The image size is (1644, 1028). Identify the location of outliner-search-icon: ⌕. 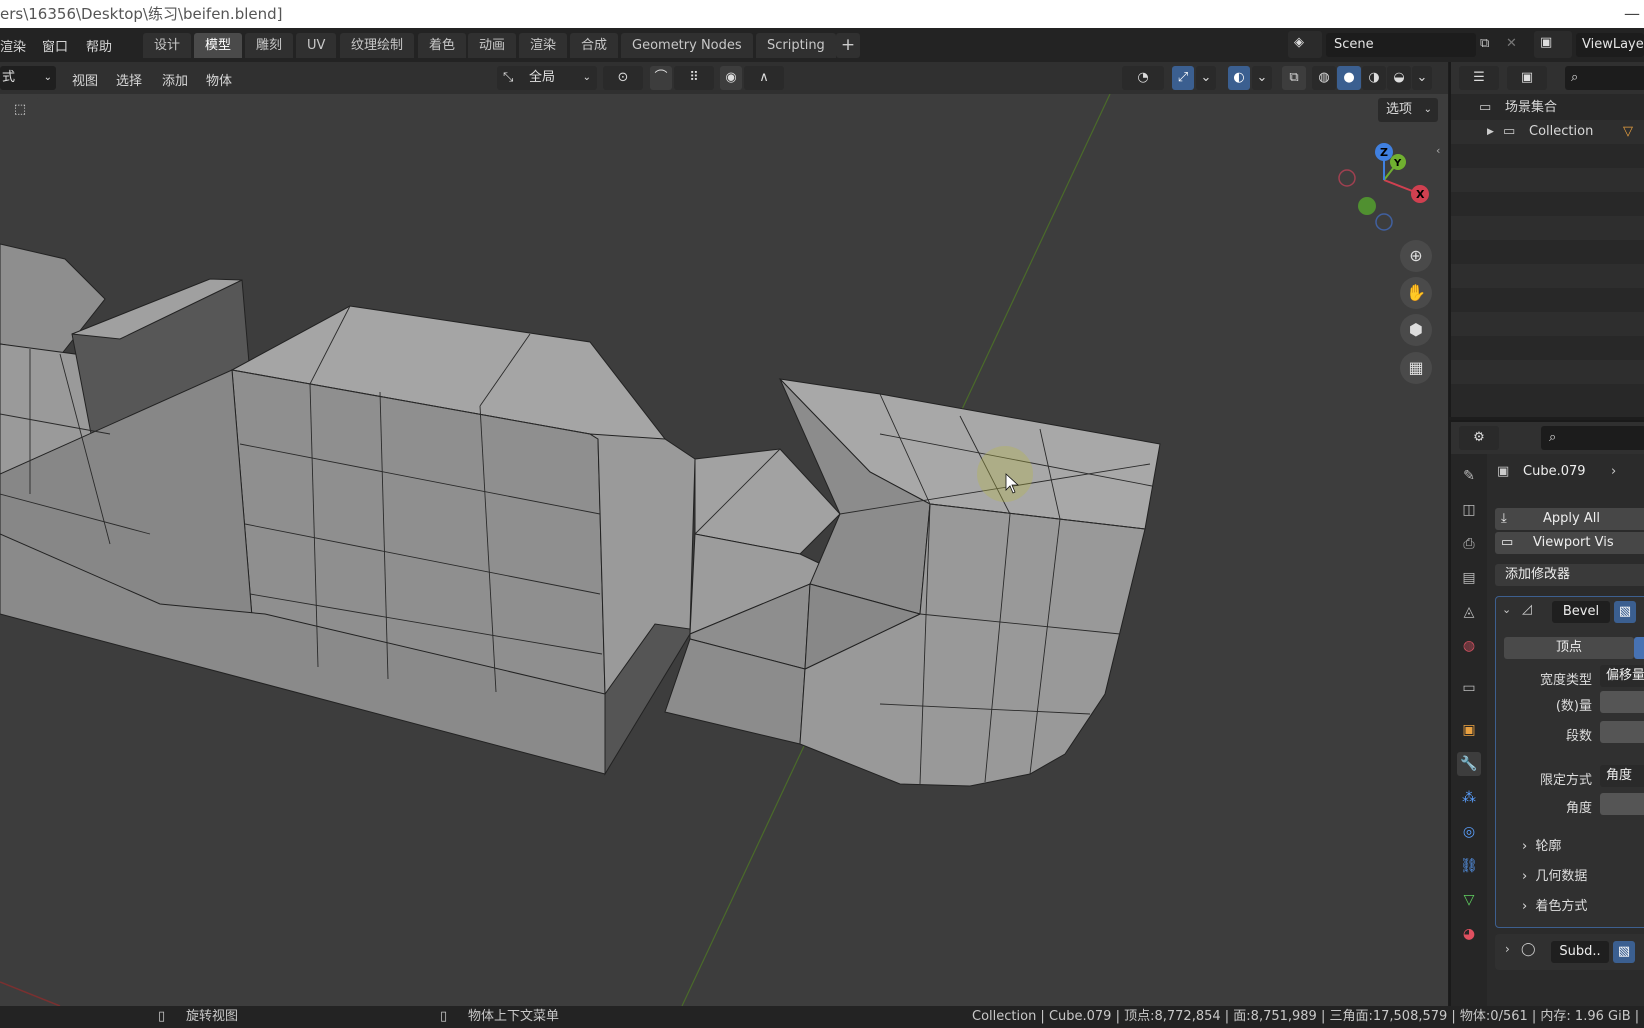
(1604, 78).